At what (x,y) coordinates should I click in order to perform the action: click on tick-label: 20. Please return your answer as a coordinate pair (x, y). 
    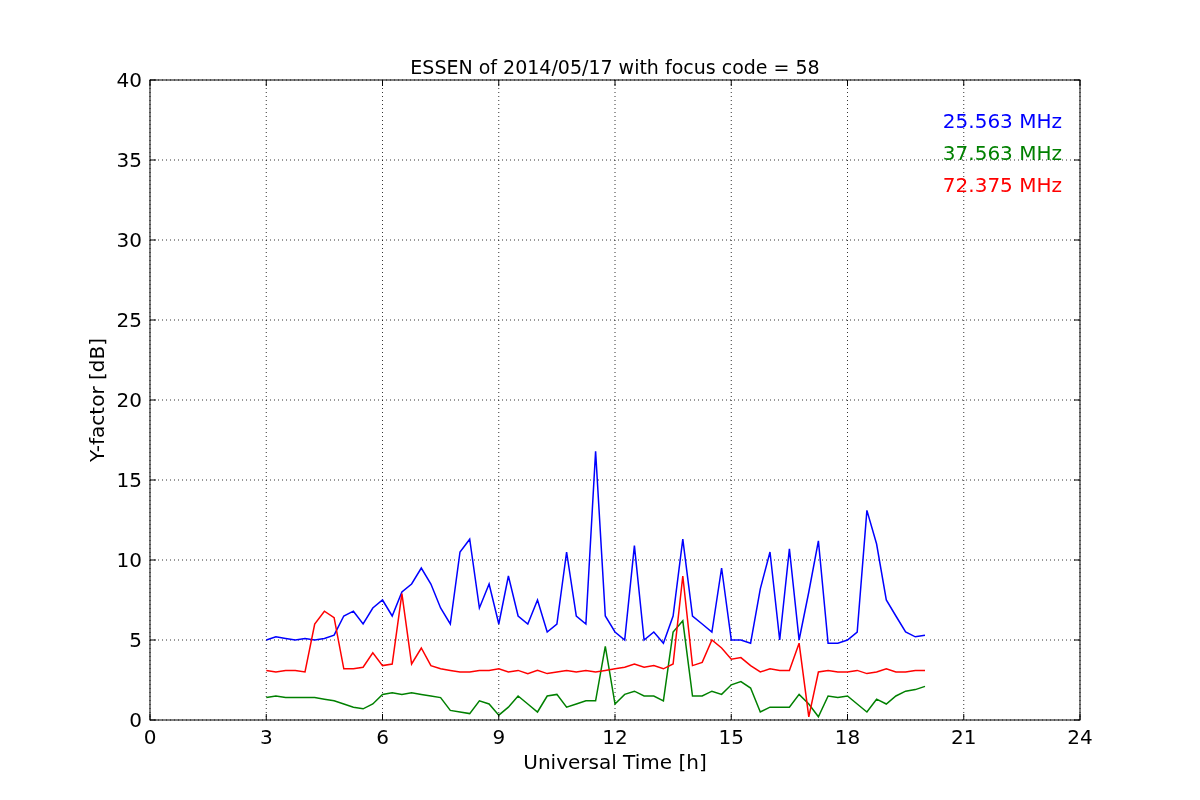
    Looking at the image, I should click on (129, 400).